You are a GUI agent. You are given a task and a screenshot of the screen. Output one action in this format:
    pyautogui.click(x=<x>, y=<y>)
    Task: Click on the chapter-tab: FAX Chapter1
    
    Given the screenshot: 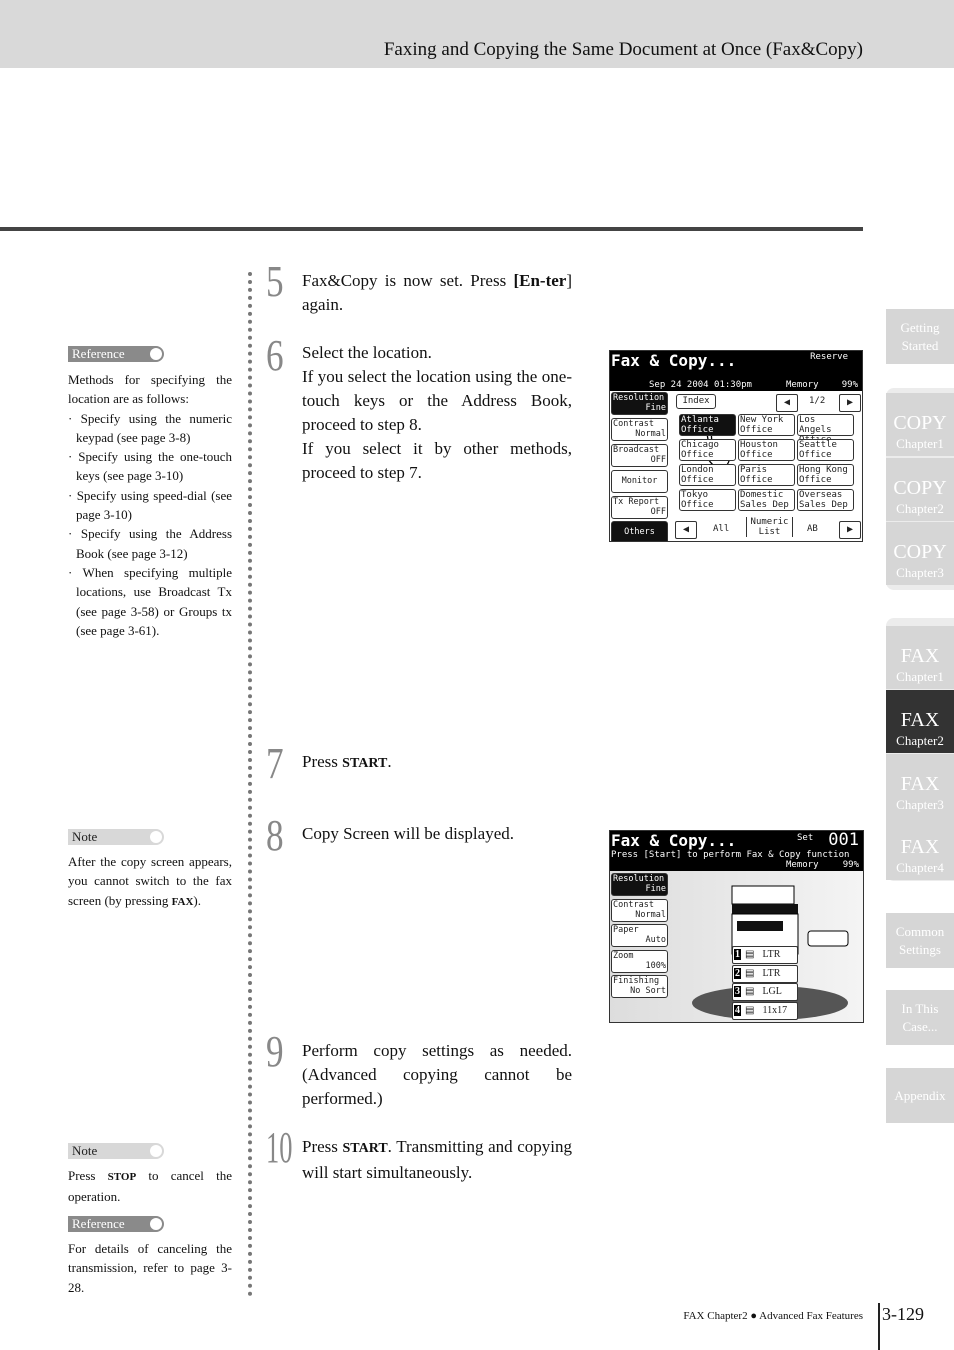 What is the action you would take?
    pyautogui.click(x=920, y=657)
    